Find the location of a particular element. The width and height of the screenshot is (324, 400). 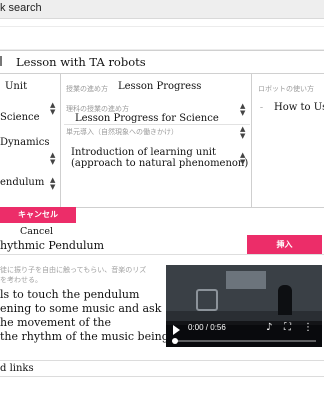

video-player: 0:00 / 0:56 ♪ ⛶ ⋮ is located at coordinates (244, 306).